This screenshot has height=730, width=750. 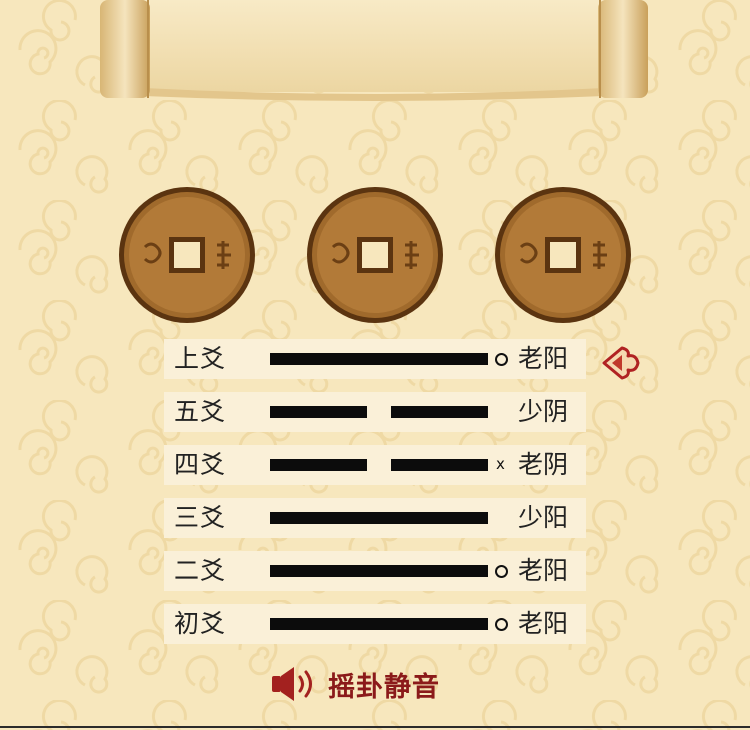 What do you see at coordinates (375, 465) in the screenshot?
I see `line-row-fourth: 四爻 x 老阴` at bounding box center [375, 465].